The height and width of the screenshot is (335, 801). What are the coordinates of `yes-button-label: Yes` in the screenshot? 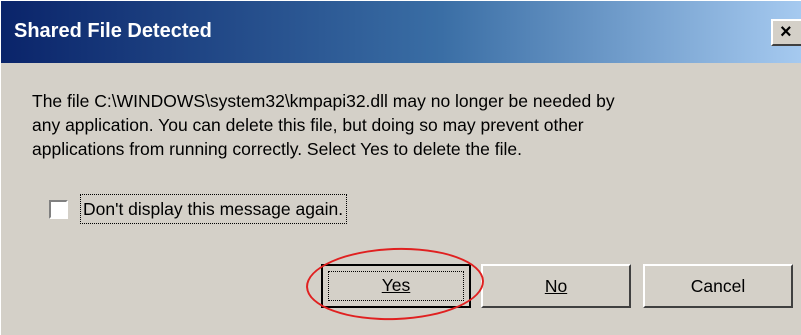 It's located at (396, 285).